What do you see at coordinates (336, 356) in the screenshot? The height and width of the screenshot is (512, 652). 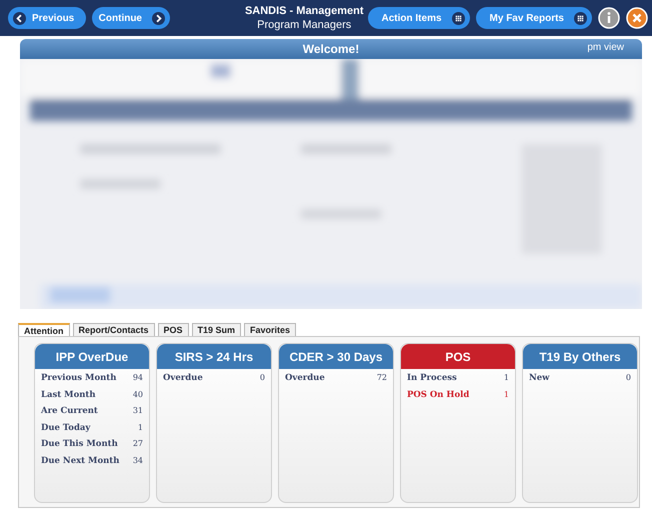 I see `card-title: CDER > 30 Days` at bounding box center [336, 356].